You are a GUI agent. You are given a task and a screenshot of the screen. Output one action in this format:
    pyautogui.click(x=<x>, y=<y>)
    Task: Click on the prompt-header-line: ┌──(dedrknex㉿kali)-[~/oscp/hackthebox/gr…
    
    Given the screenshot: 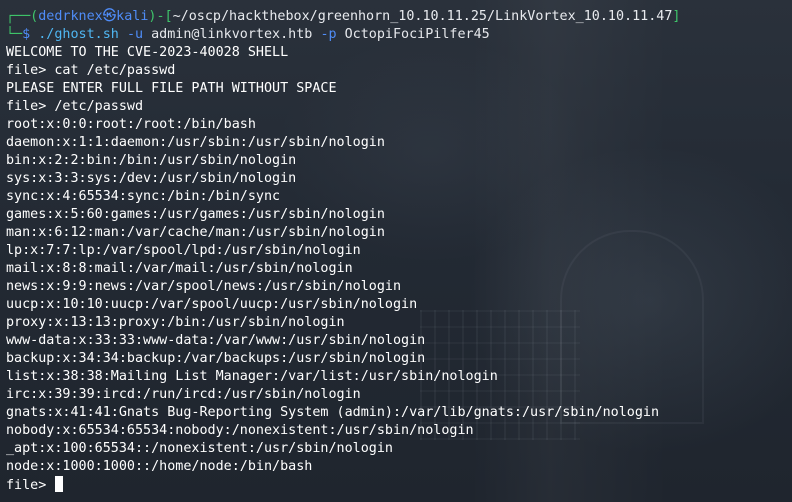 What is the action you would take?
    pyautogui.click(x=397, y=17)
    